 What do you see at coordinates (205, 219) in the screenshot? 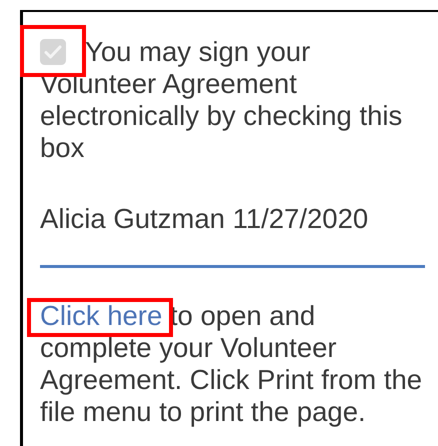
I see `signature-text: Alicia Gutzman 11/27/2020` at bounding box center [205, 219].